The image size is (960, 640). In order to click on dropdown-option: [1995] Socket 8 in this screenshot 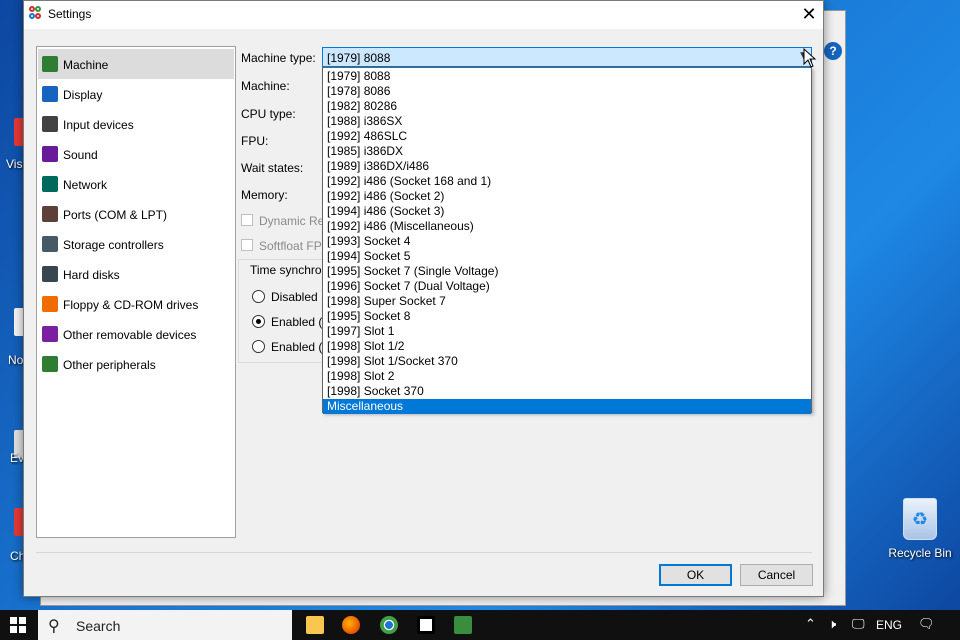, I will do `click(567, 316)`.